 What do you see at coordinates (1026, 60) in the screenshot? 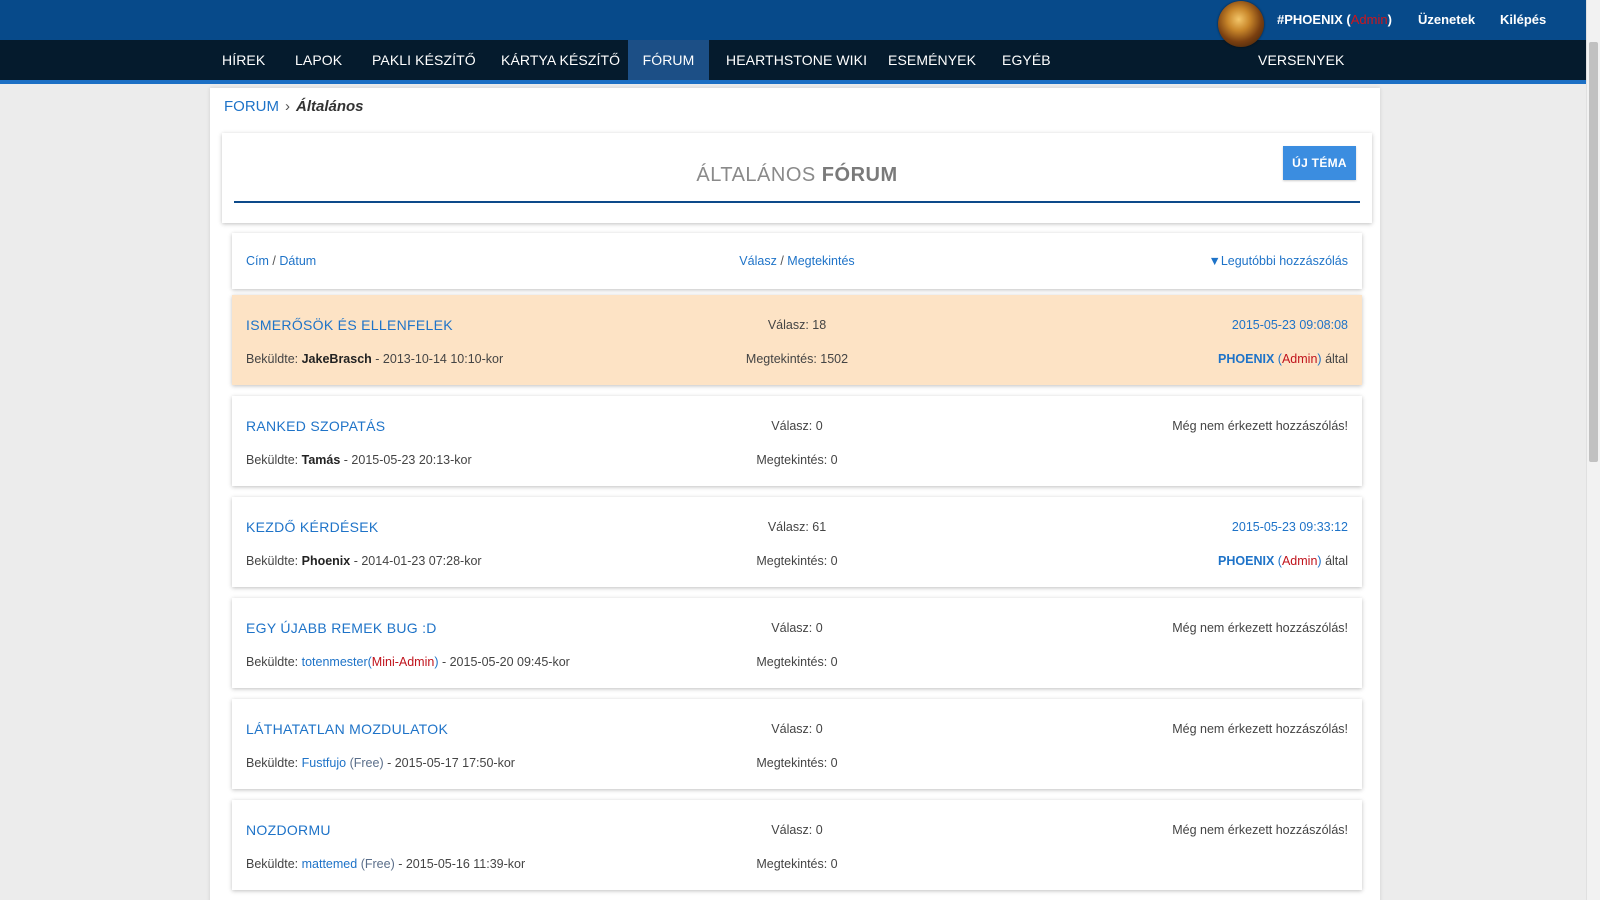
I see `nav-item-egyeb: EGYÉB` at bounding box center [1026, 60].